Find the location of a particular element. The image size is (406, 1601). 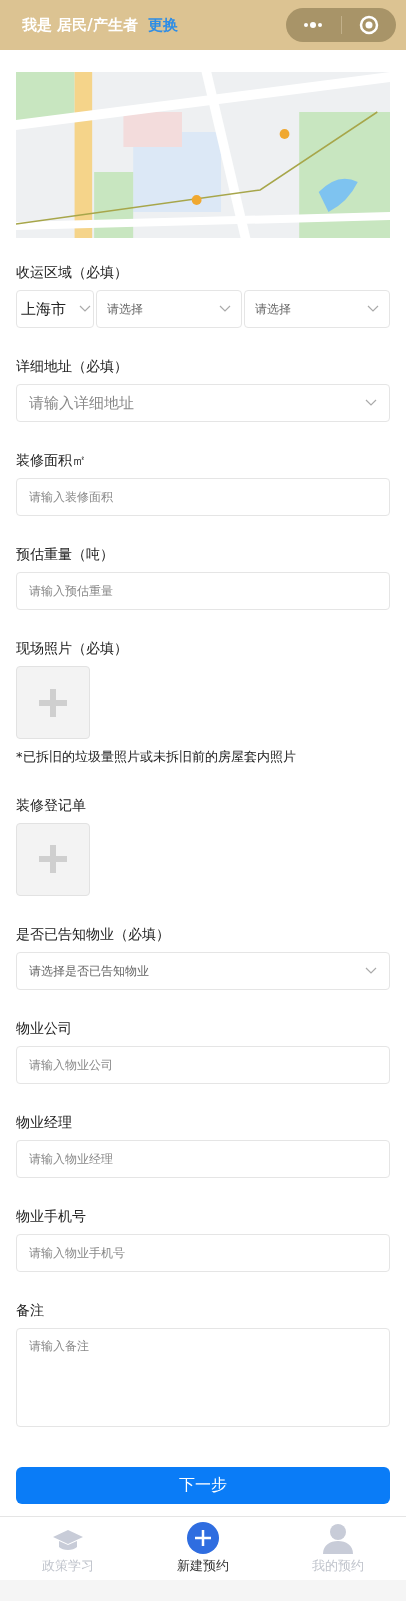

region-select: 上海市 is located at coordinates (55, 309).